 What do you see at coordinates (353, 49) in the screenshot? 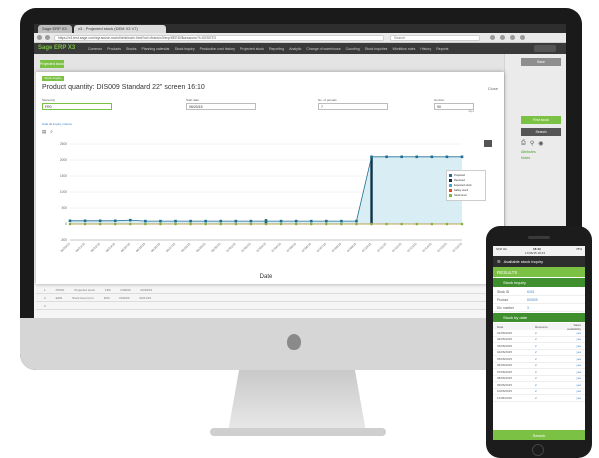
I see `nav-item-counting: Counting` at bounding box center [353, 49].